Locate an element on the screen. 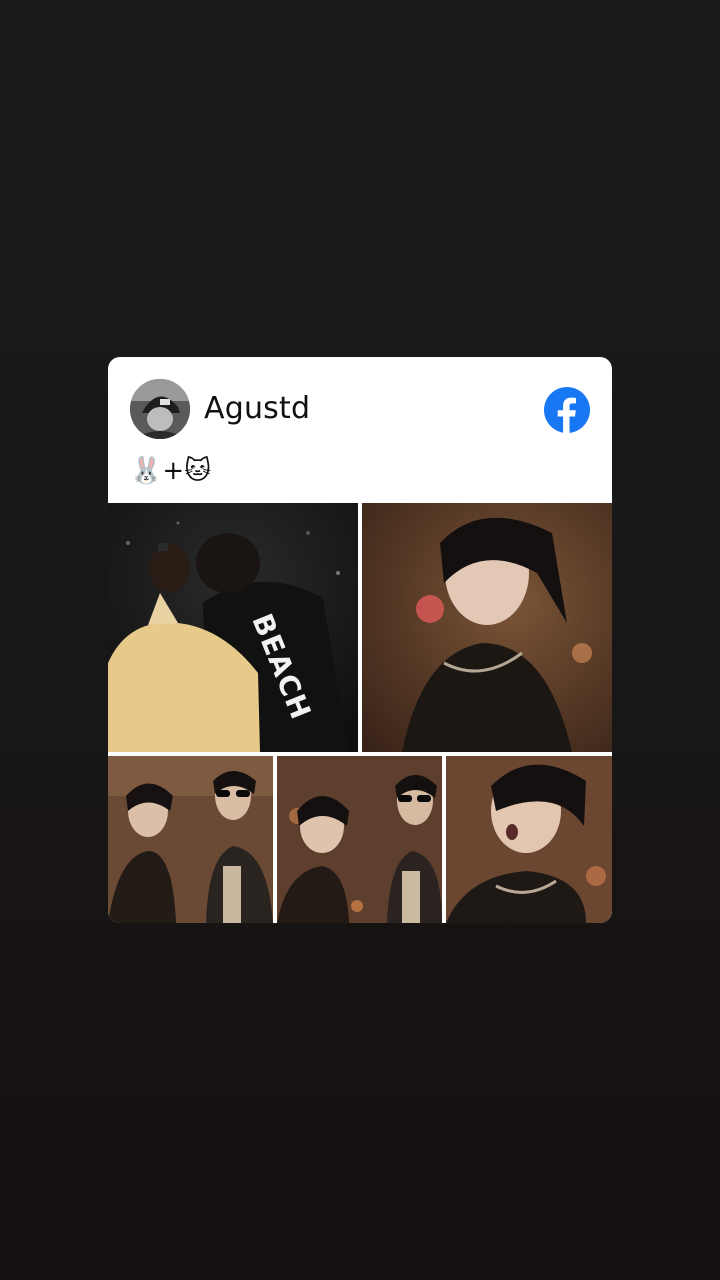 The image size is (720, 1280). facebook-icon is located at coordinates (567, 410).